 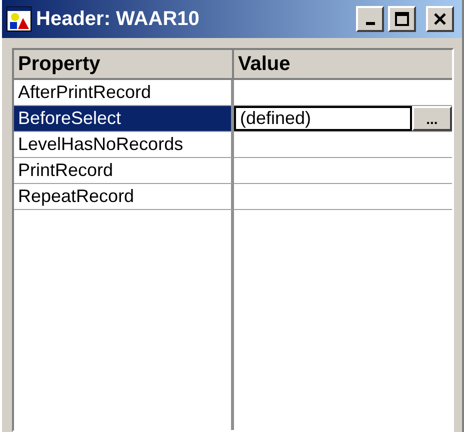 What do you see at coordinates (370, 19) in the screenshot?
I see `minimize-button` at bounding box center [370, 19].